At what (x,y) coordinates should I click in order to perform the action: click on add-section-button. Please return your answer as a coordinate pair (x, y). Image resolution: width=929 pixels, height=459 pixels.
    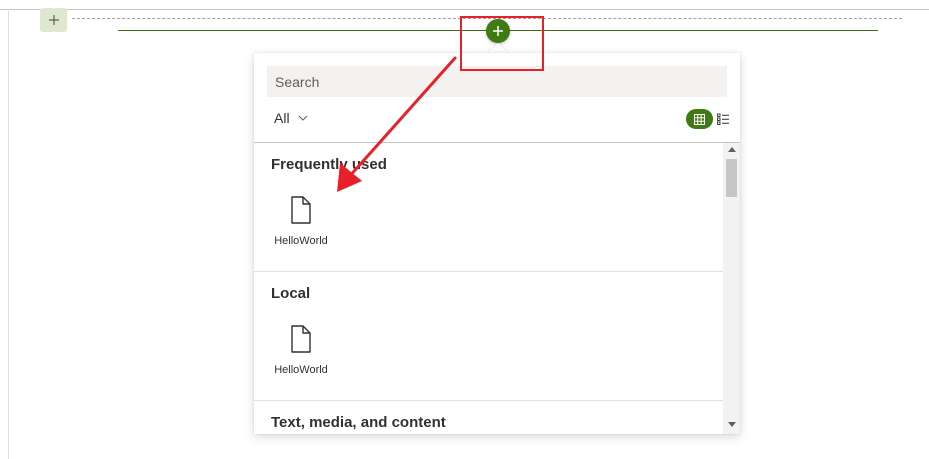
    Looking at the image, I should click on (53, 20).